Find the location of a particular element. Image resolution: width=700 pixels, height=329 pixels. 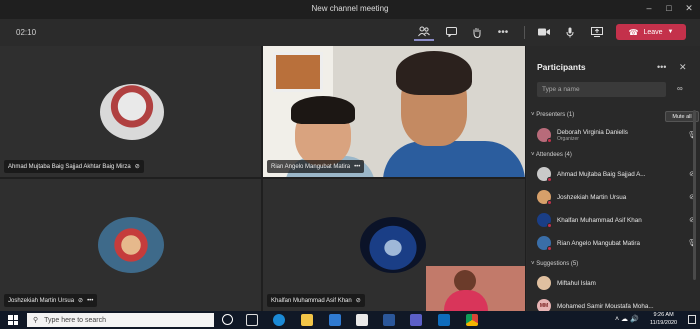

participant-item-attendee: Joshzekiah Martin Ursua ⊘ is located at coordinates (617, 197).